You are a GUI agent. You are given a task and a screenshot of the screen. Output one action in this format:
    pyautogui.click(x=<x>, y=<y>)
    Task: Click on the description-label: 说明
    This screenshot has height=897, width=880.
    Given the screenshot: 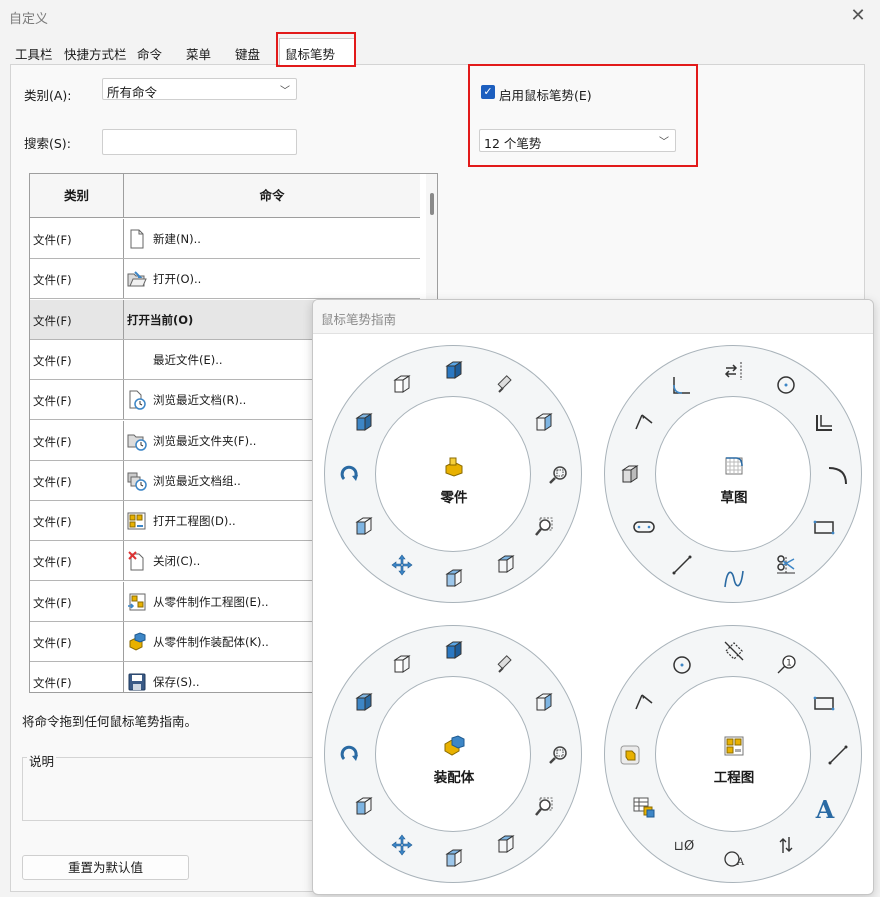 What is the action you would take?
    pyautogui.click(x=42, y=760)
    